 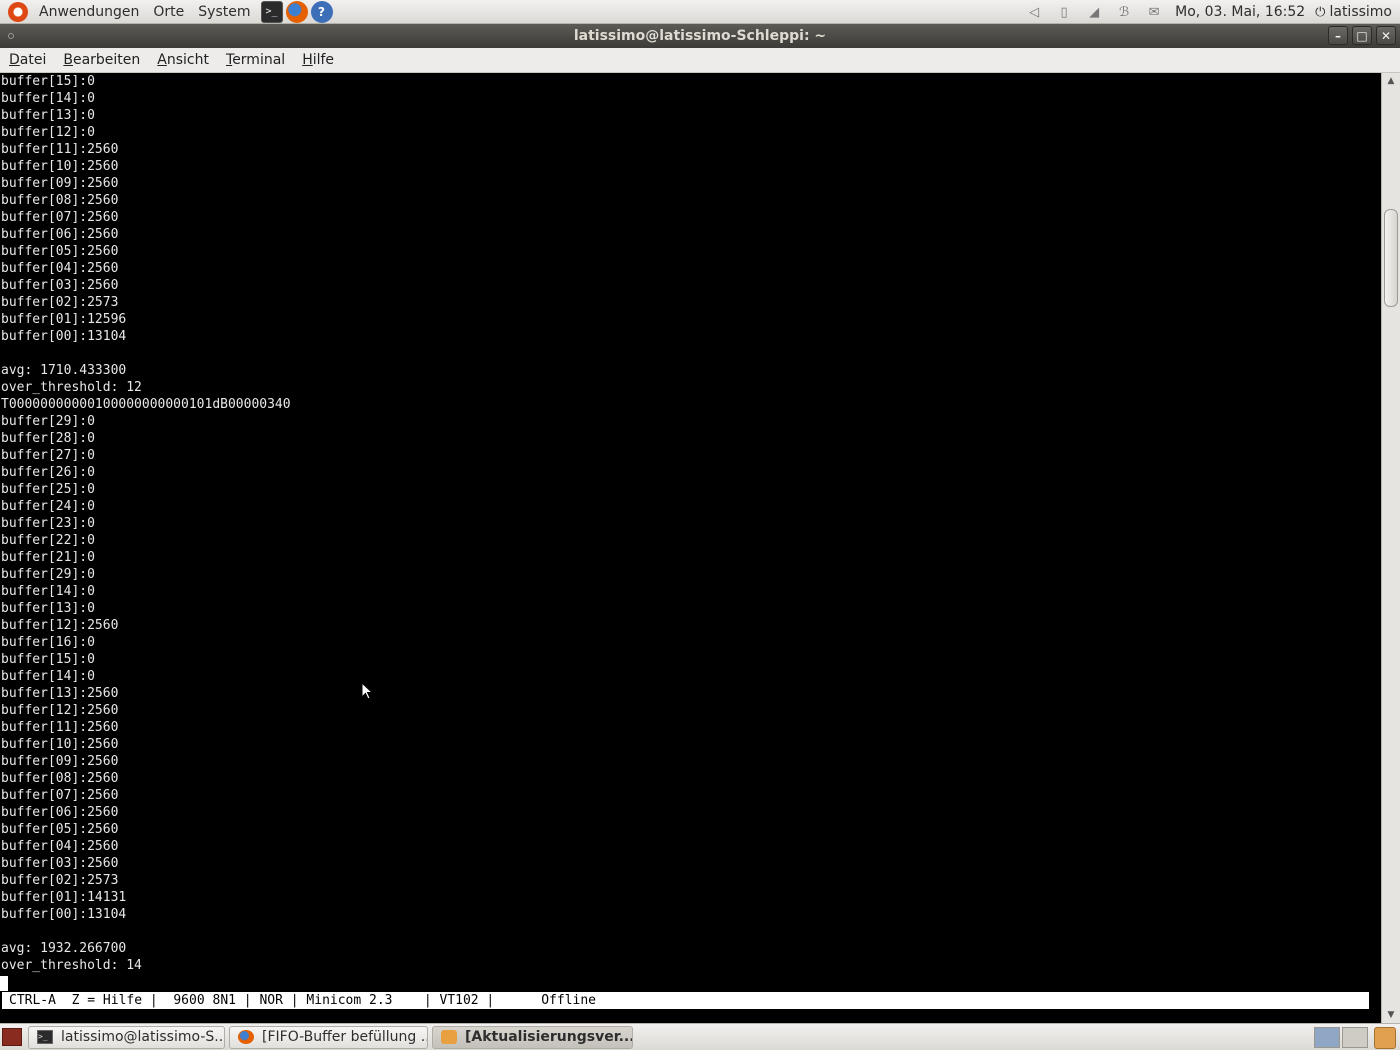 What do you see at coordinates (1094, 12) in the screenshot?
I see `network-signal-icon: ◢` at bounding box center [1094, 12].